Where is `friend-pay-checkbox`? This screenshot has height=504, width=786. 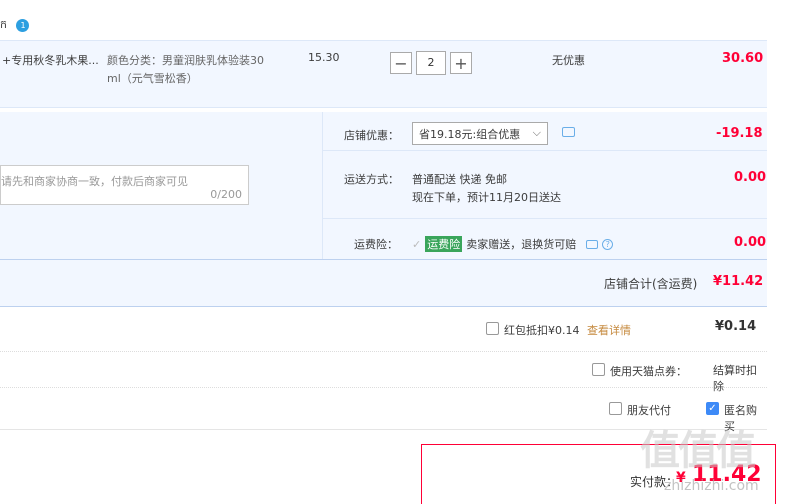 friend-pay-checkbox is located at coordinates (615, 408).